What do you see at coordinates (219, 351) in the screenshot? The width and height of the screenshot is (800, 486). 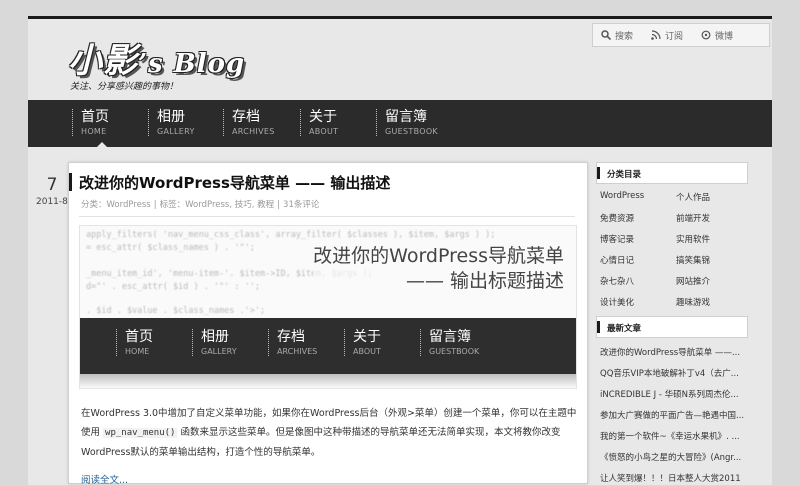 I see `thumb-nav-en: GALLERY` at bounding box center [219, 351].